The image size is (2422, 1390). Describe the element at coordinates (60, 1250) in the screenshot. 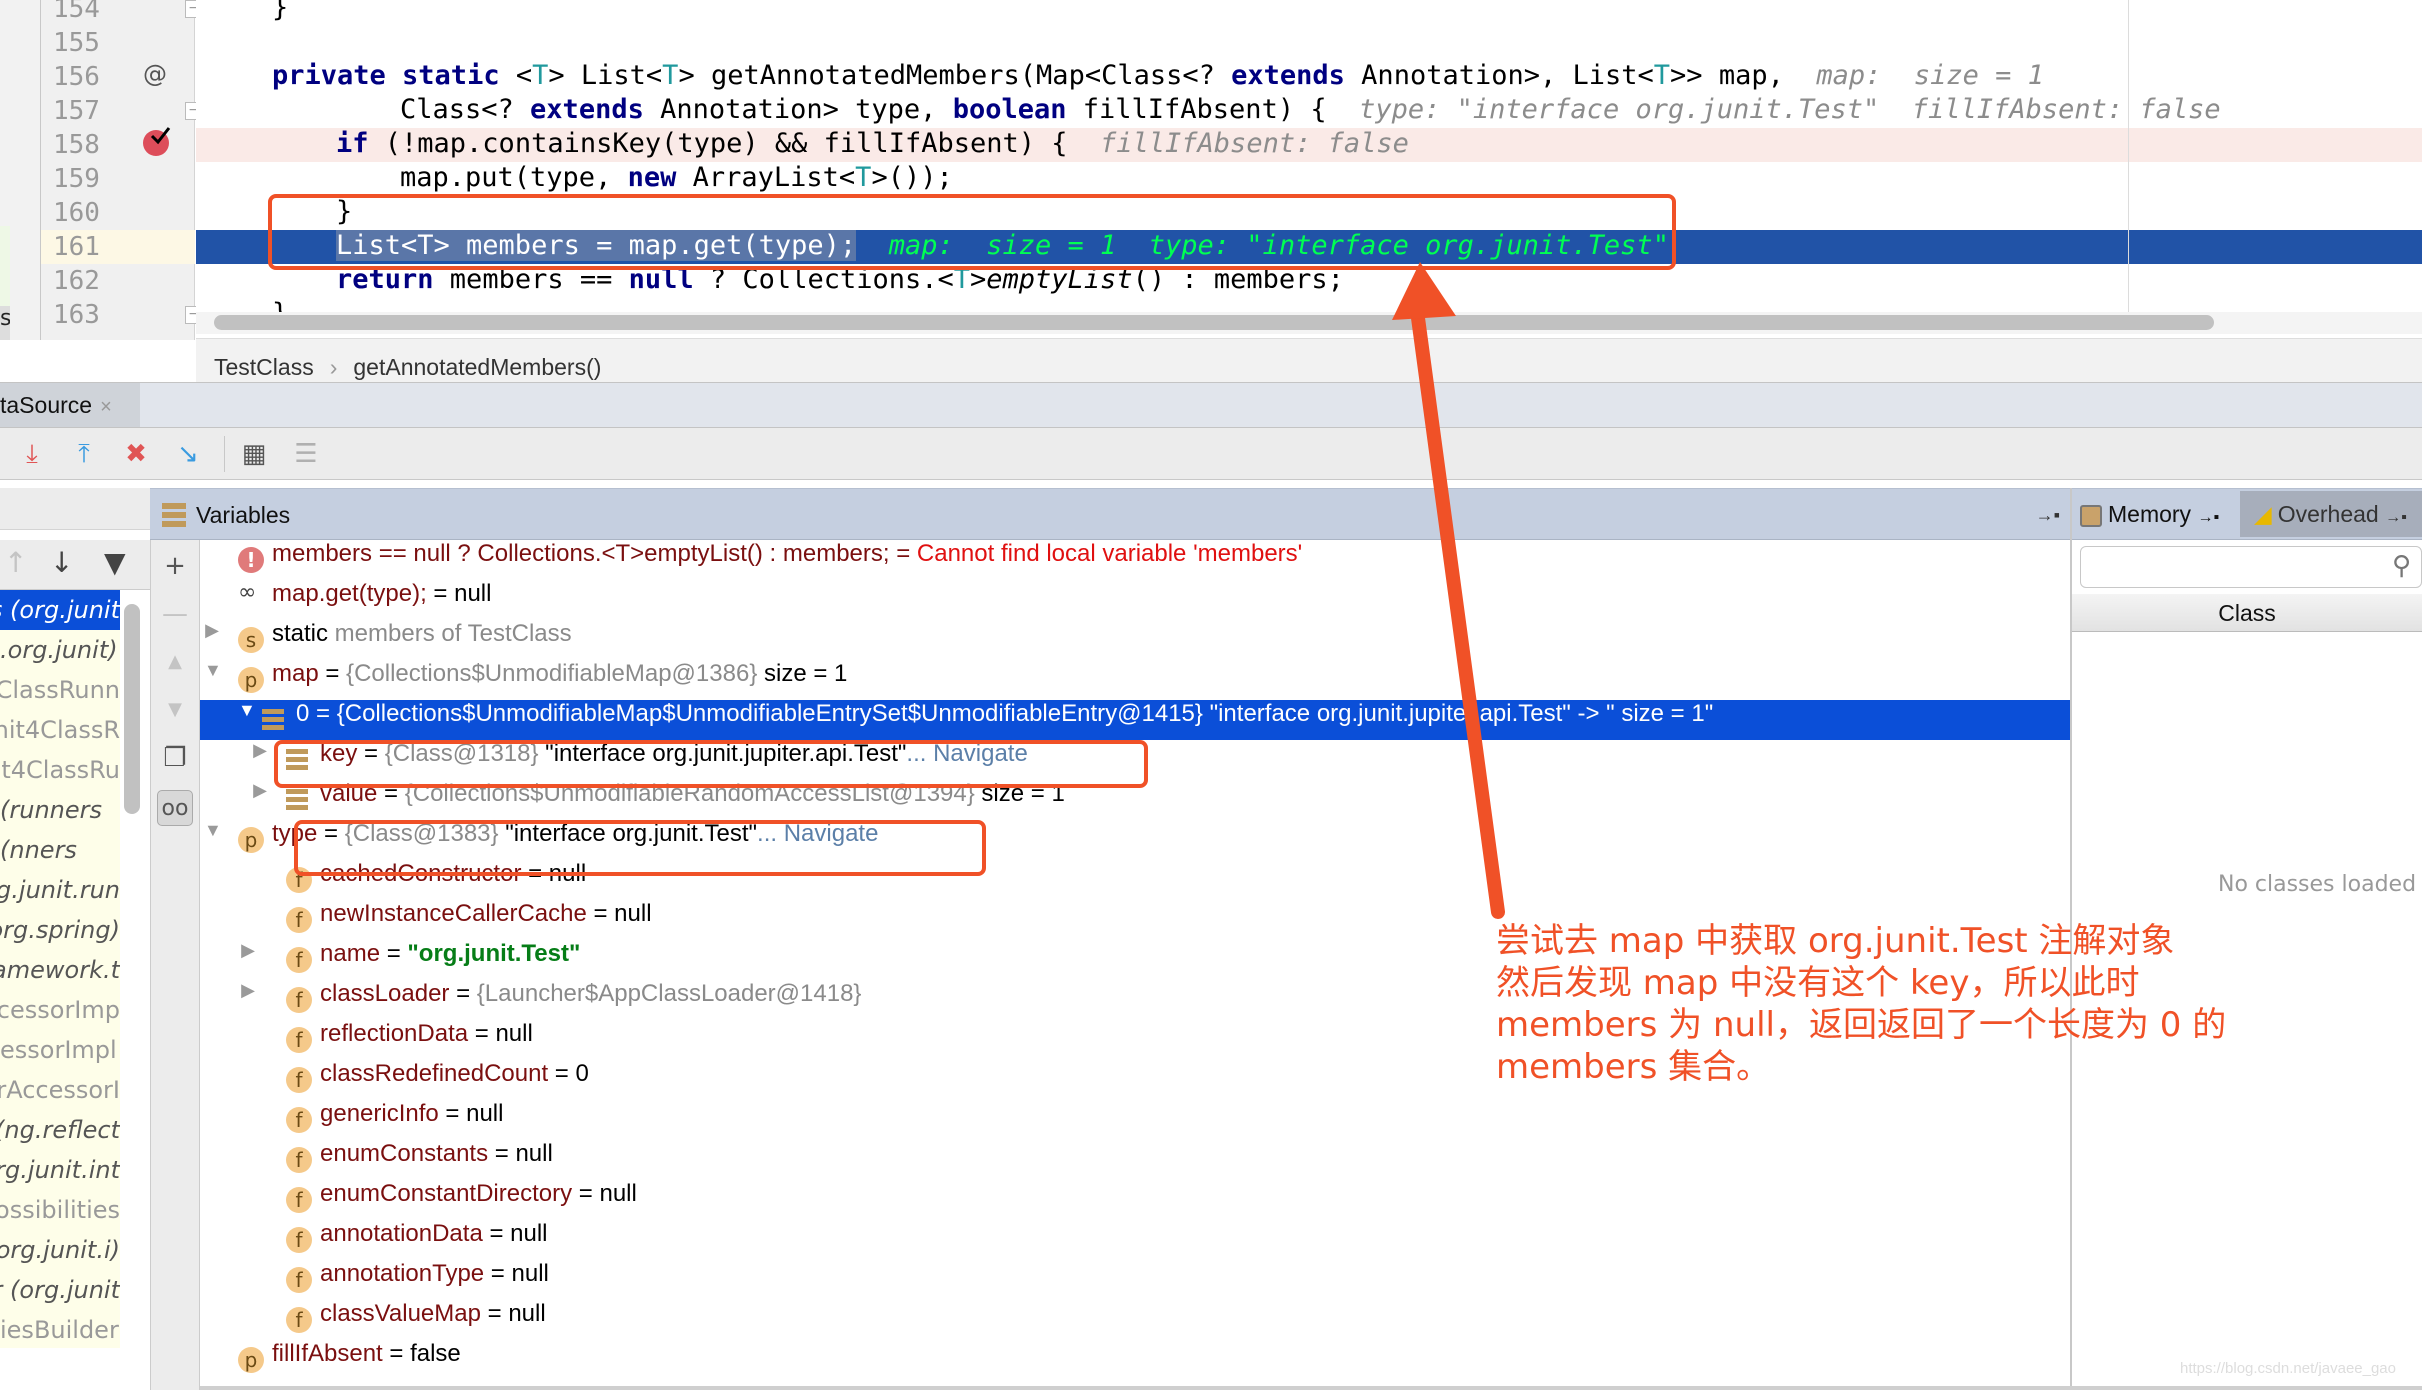

I see `frame-item: (org.junit.i` at that location.